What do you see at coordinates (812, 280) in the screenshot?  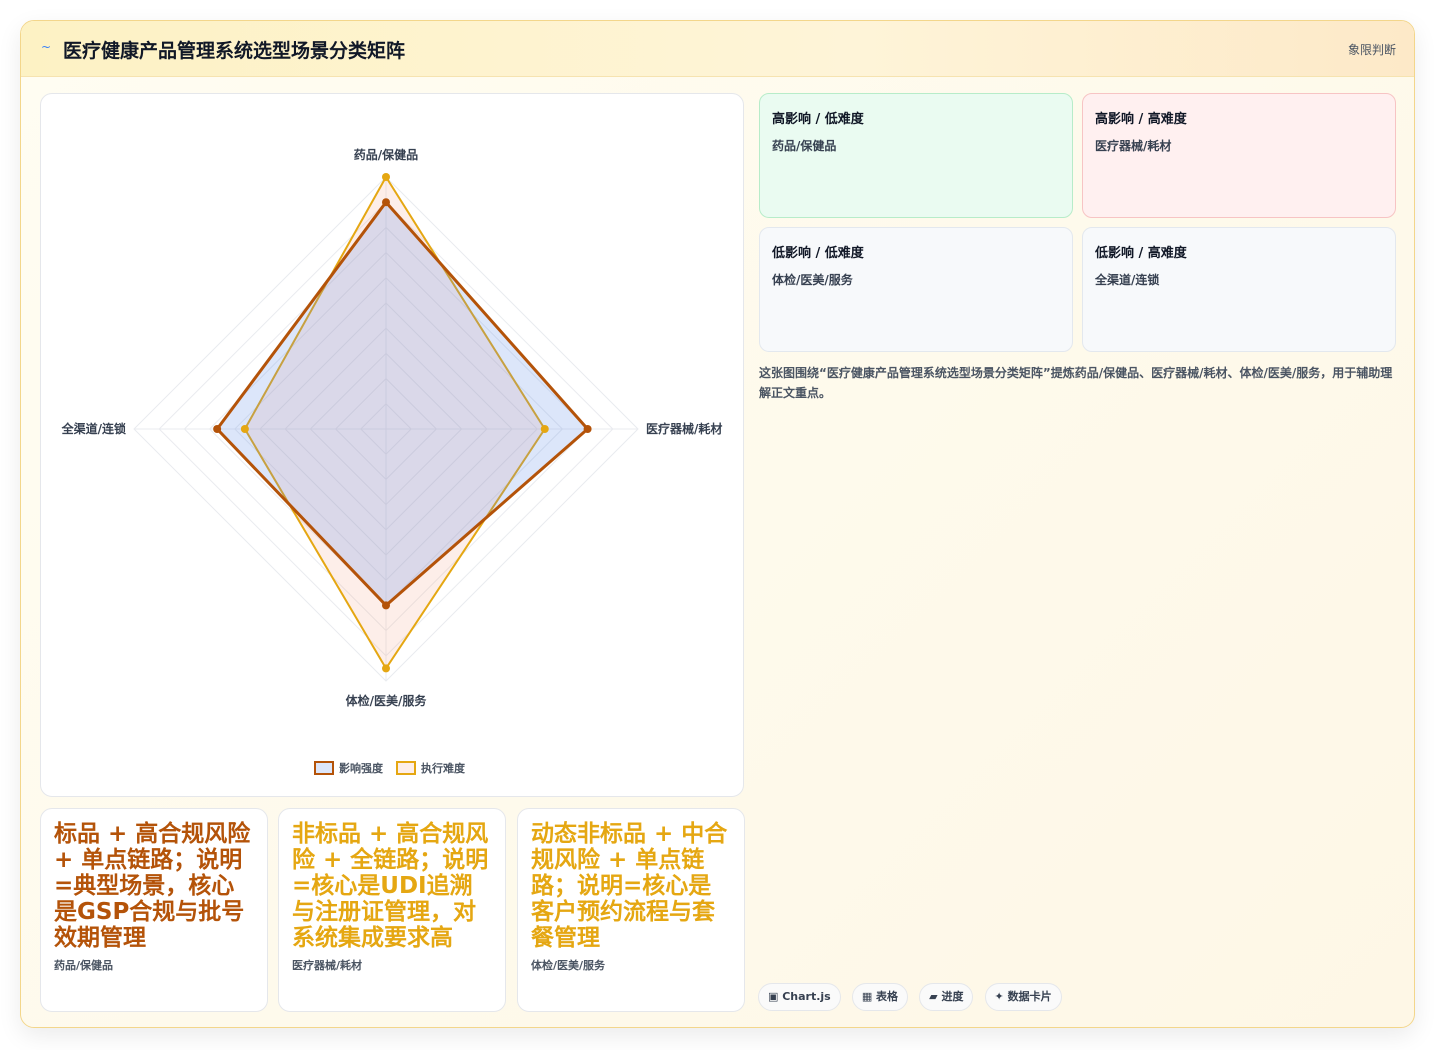 I see `quadrant-item: 体检/医美/服务` at bounding box center [812, 280].